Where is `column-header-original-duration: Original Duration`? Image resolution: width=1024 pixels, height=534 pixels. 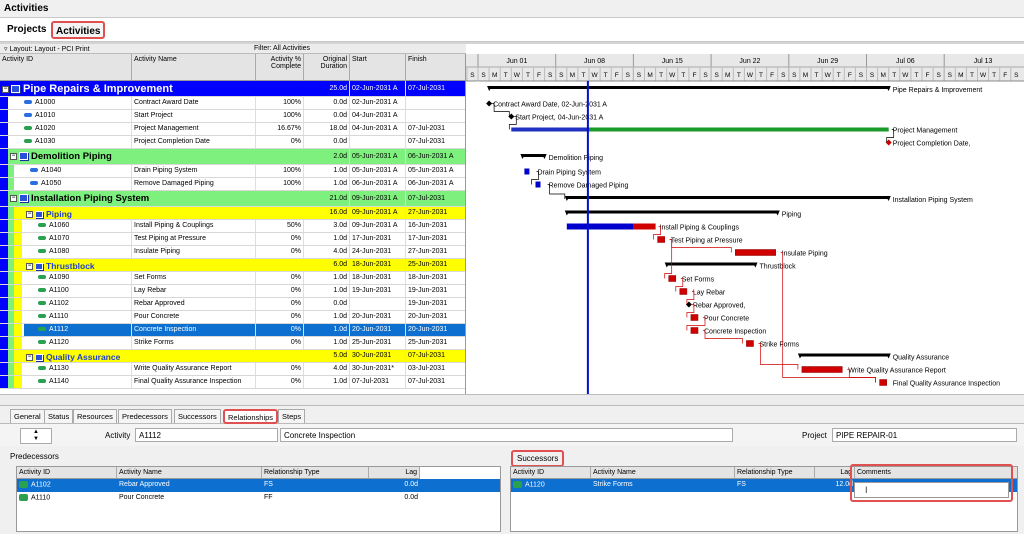 column-header-original-duration: Original Duration is located at coordinates (327, 67).